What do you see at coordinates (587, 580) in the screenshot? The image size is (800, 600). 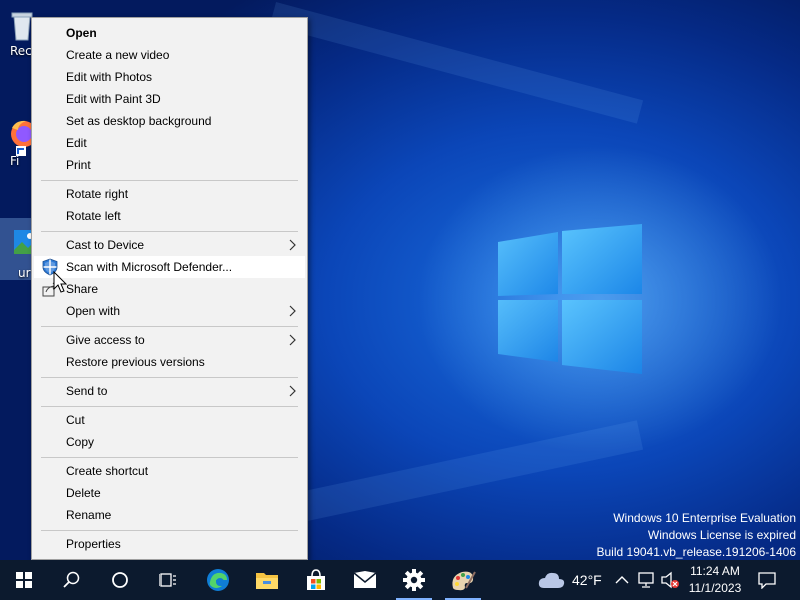 I see `weather-temperature: 42°F` at bounding box center [587, 580].